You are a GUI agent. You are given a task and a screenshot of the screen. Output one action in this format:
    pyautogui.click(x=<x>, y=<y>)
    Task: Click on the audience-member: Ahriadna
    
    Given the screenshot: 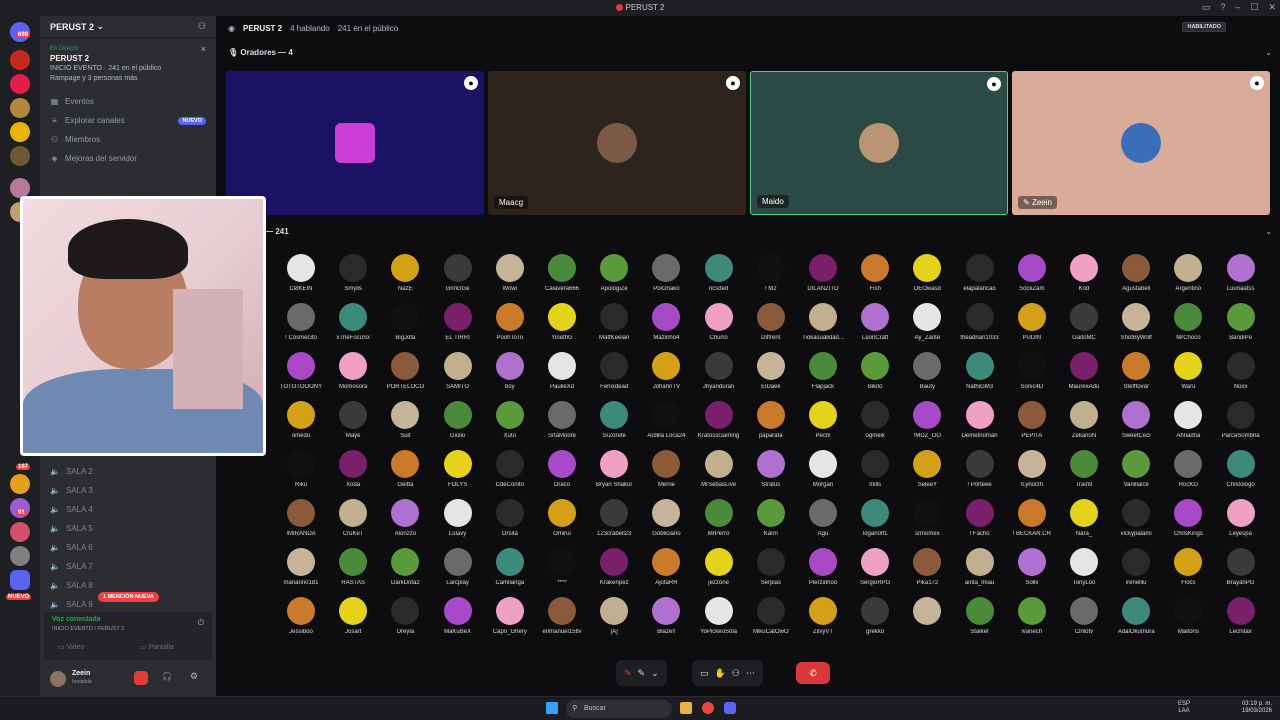 What is the action you would take?
    pyautogui.click(x=1188, y=420)
    